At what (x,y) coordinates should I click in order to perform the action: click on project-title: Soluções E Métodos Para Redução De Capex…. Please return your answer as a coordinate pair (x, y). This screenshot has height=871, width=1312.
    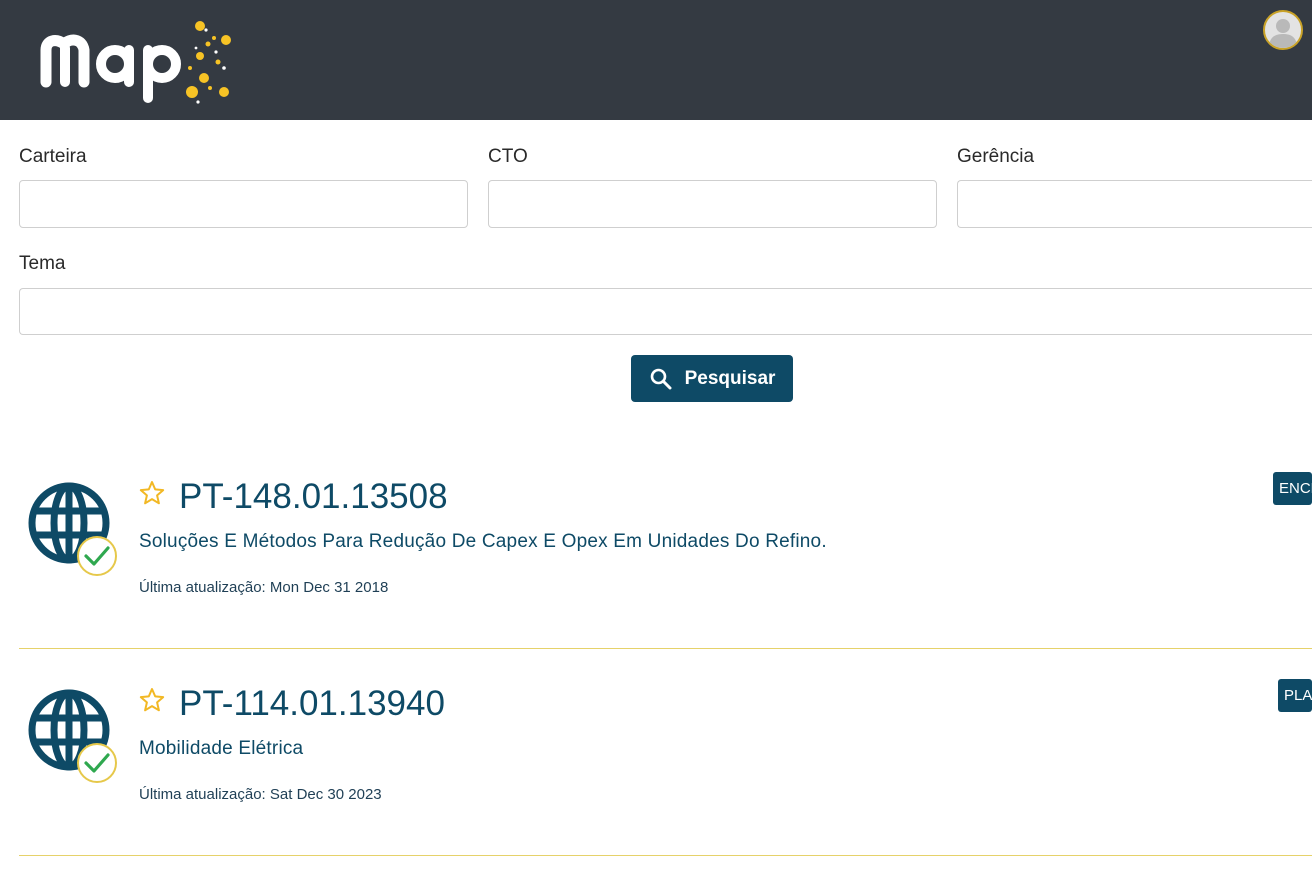
    Looking at the image, I should click on (483, 541).